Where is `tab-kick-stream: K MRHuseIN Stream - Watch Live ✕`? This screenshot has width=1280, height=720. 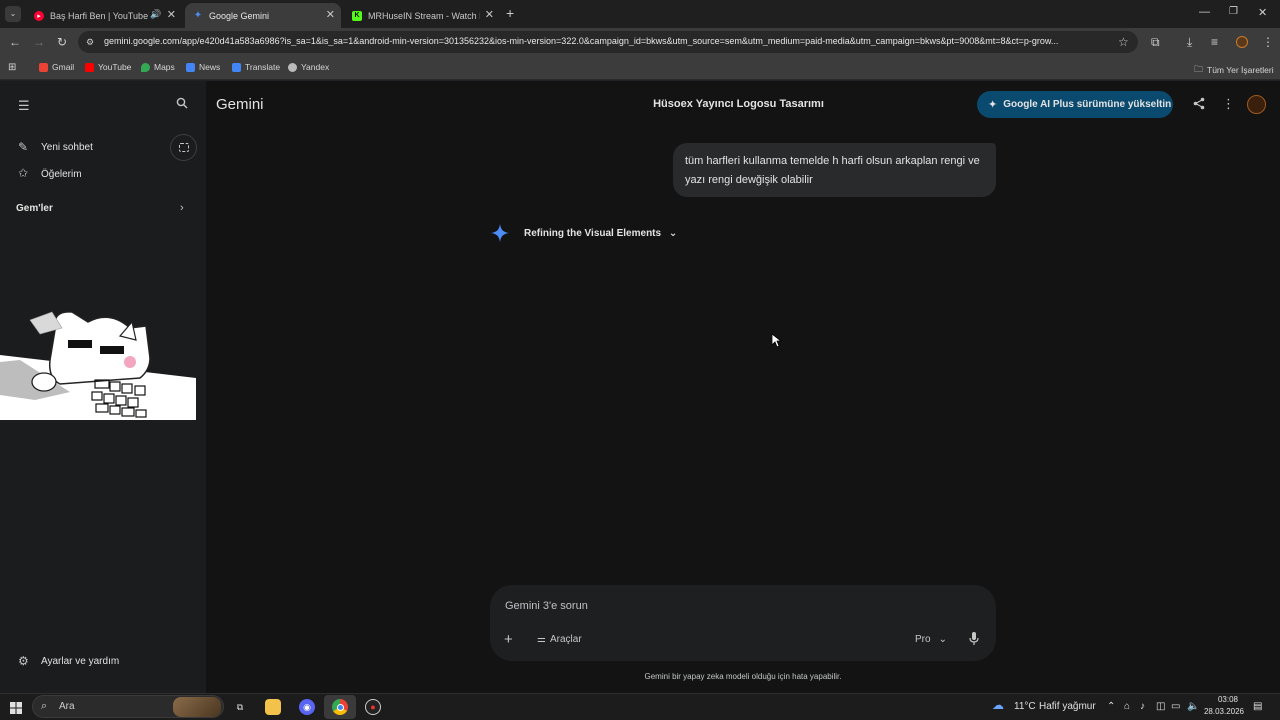
tab-kick-stream: K MRHuseIN Stream - Watch Live ✕ is located at coordinates (422, 15).